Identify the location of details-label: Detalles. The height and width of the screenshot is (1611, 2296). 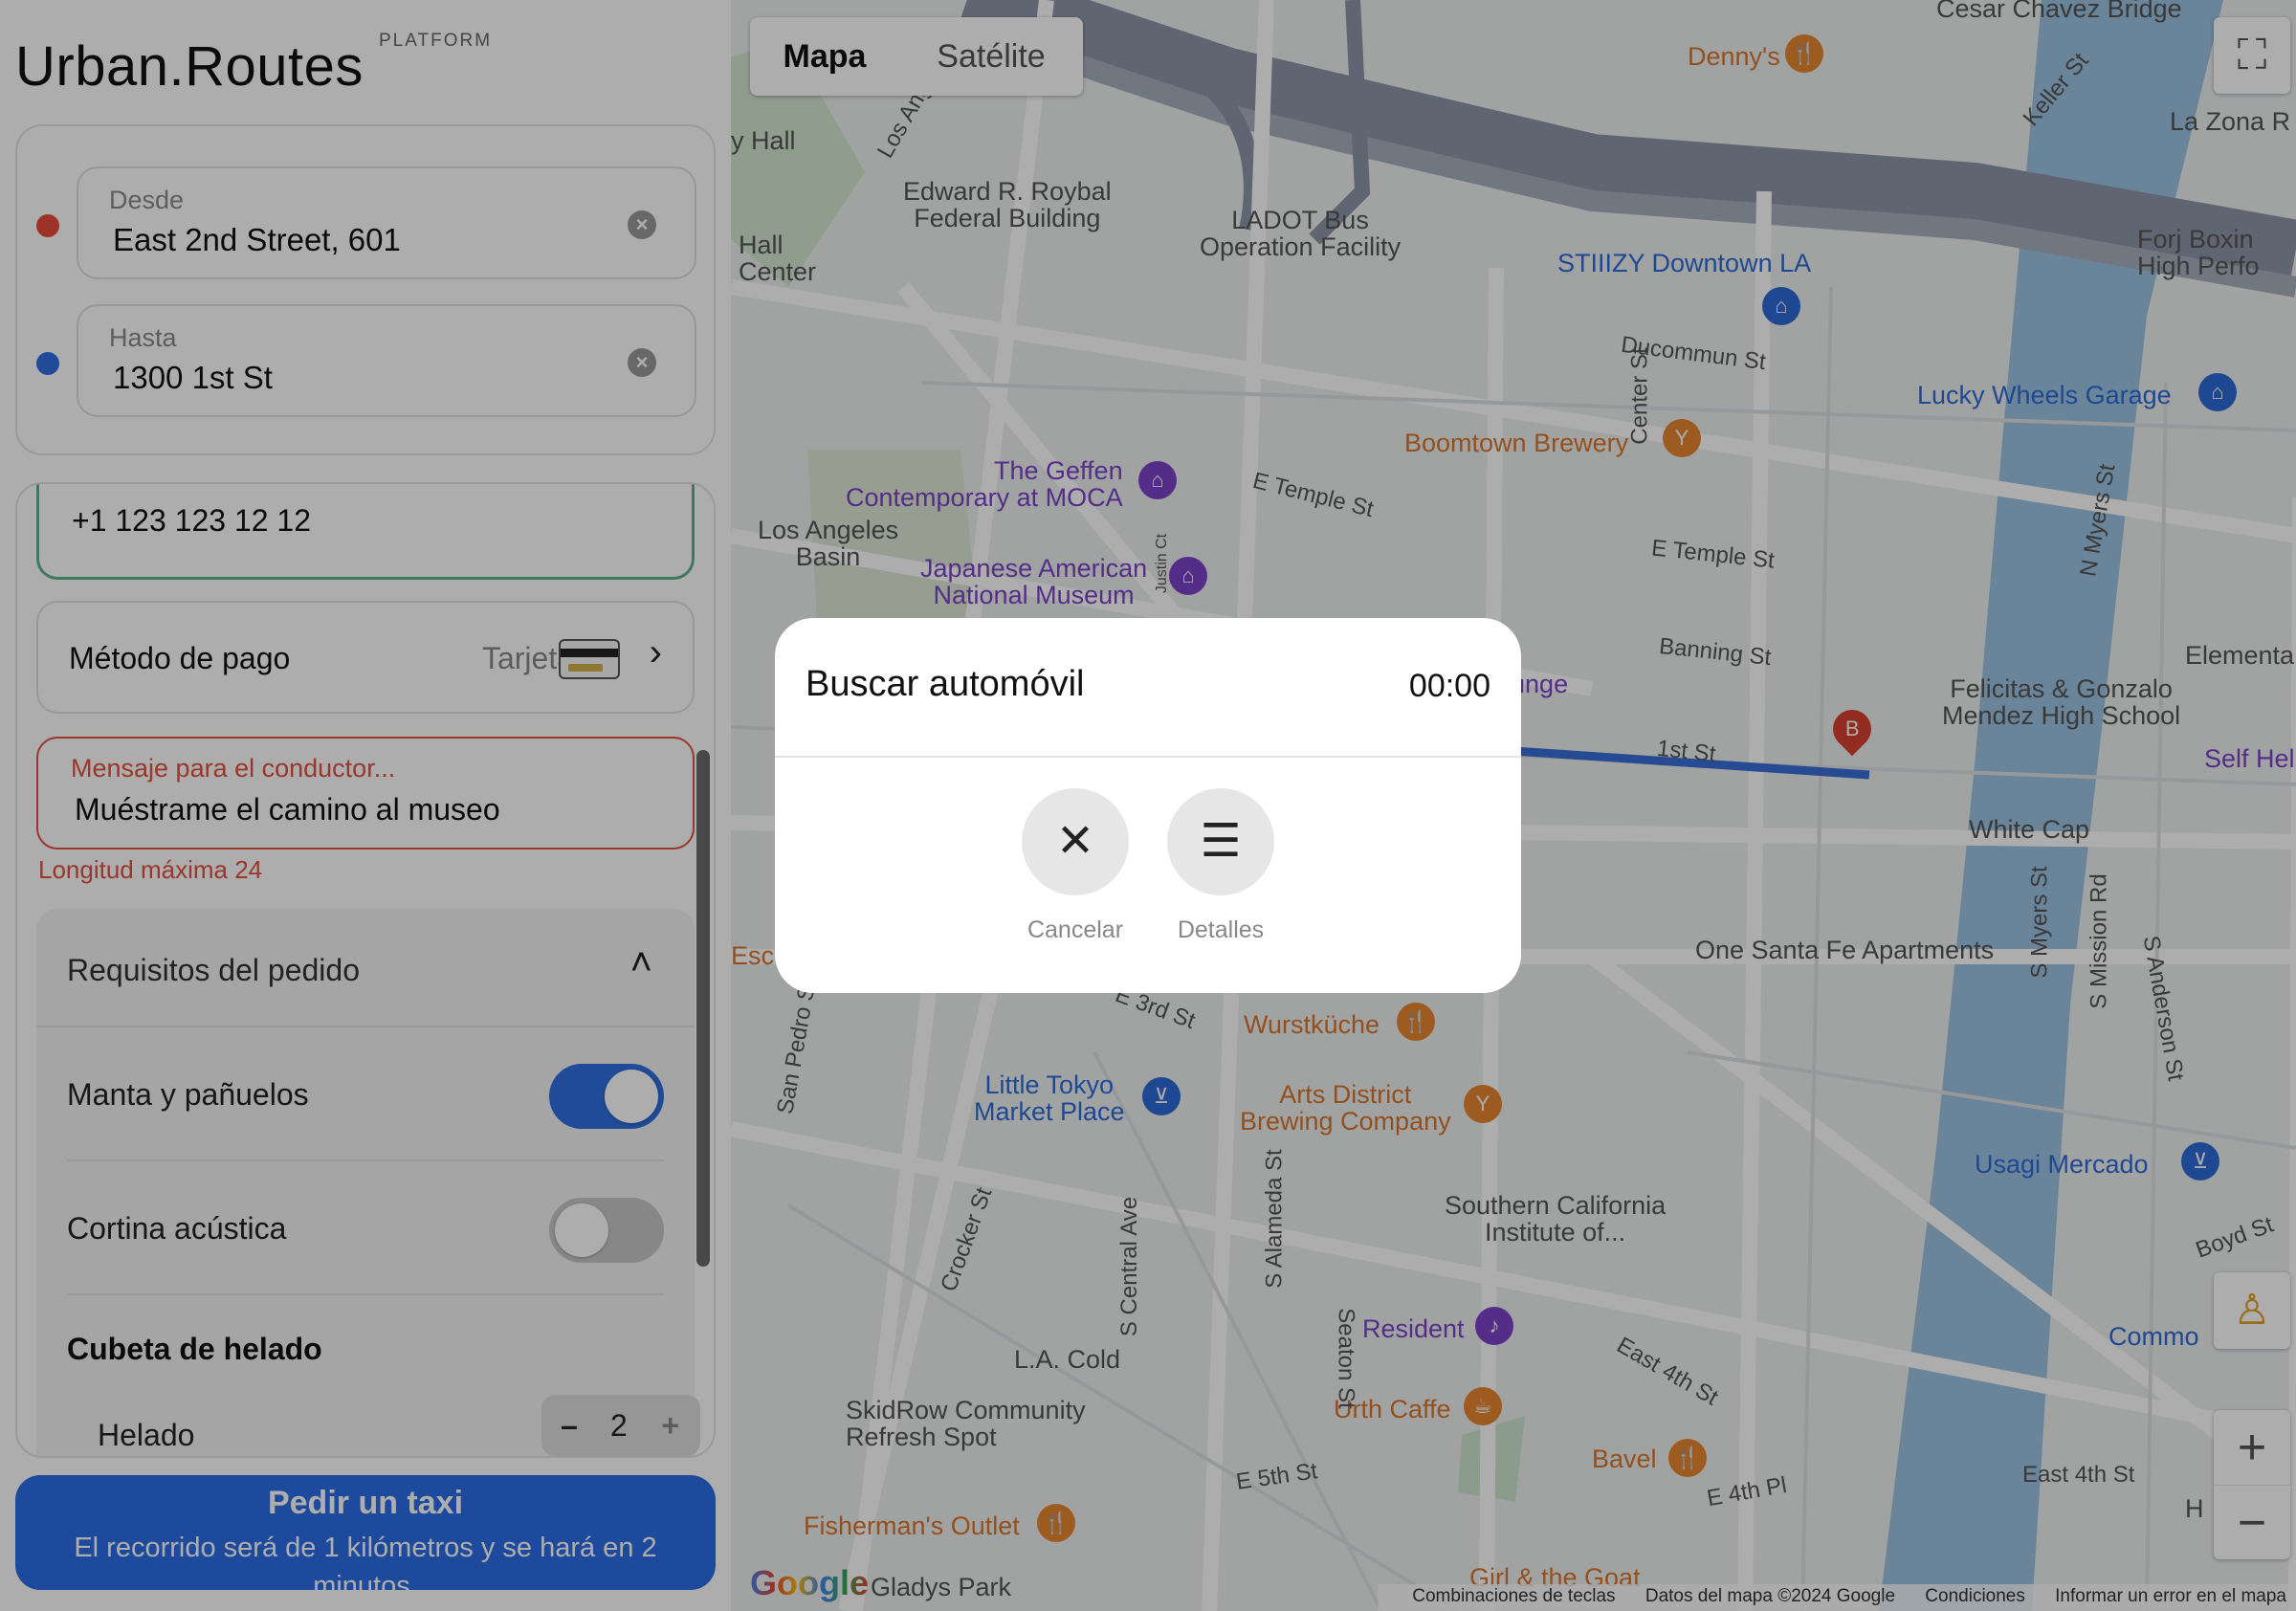
(1221, 929).